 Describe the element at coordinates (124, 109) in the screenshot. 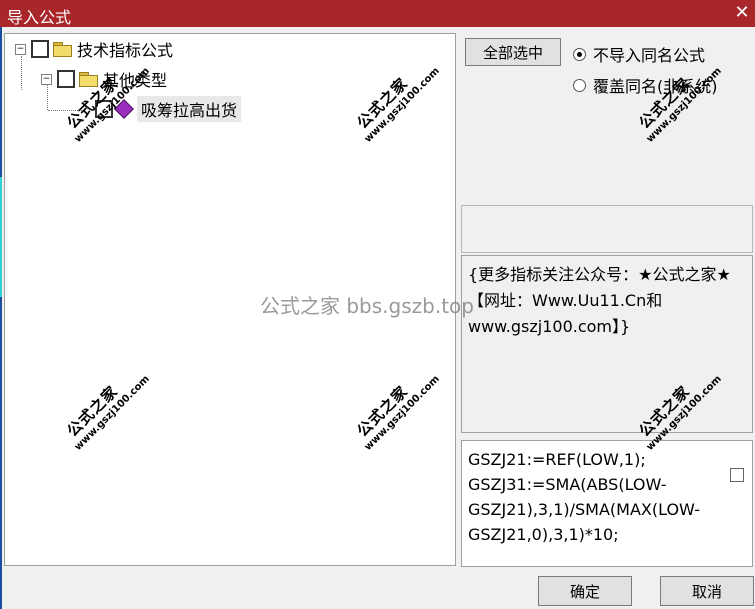

I see `formula-gem-icon` at that location.